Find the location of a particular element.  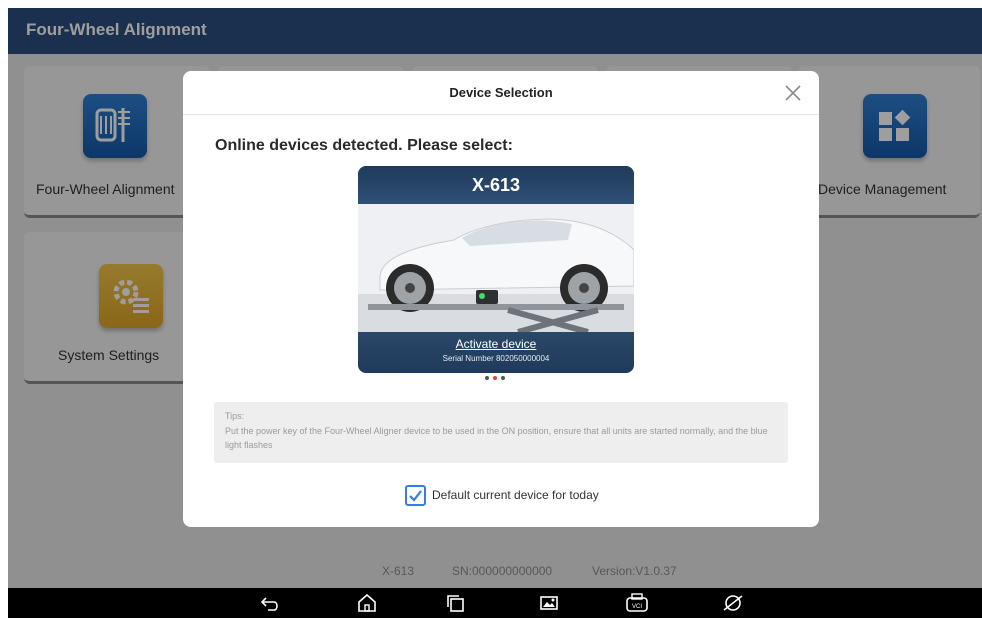

system-nav-bar: VCI is located at coordinates (495, 603).